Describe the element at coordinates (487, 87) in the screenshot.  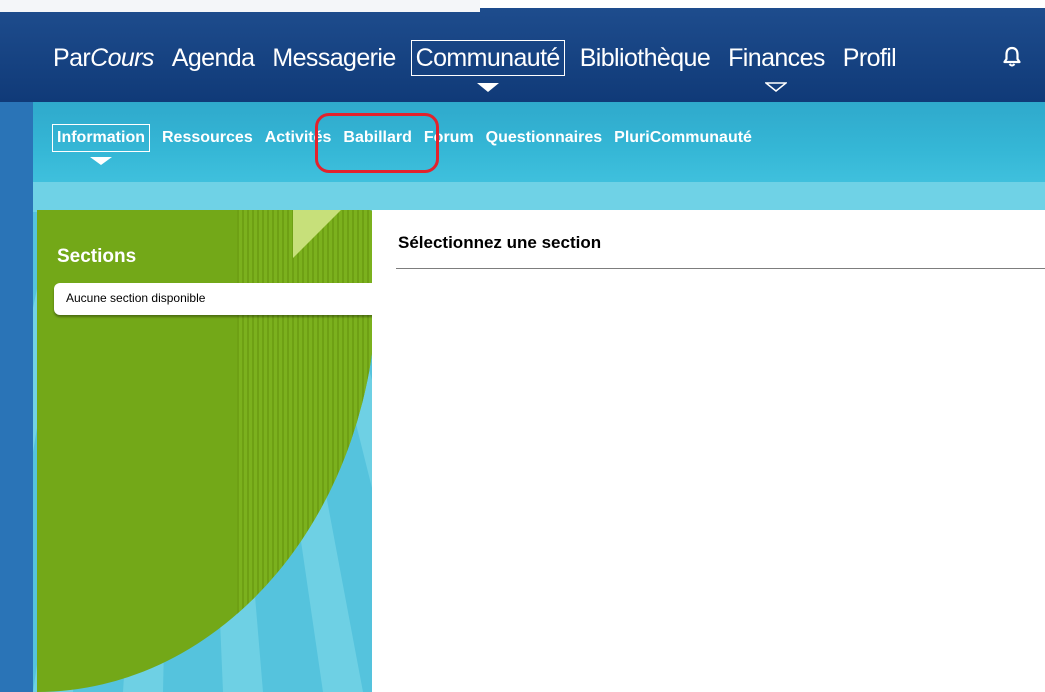
I see `active-caret-icon` at that location.